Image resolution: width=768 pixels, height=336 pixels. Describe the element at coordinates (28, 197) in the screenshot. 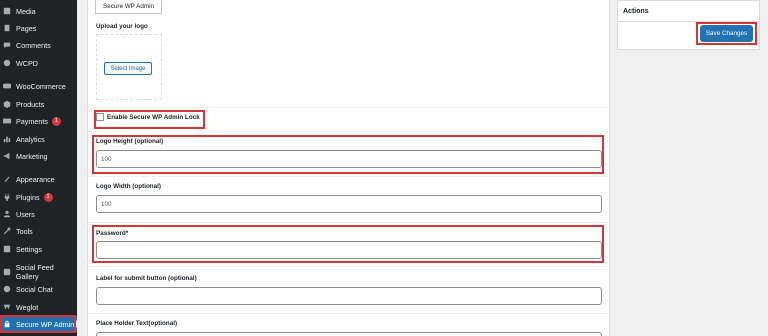

I see `sidebar-item-label: Plugins` at that location.